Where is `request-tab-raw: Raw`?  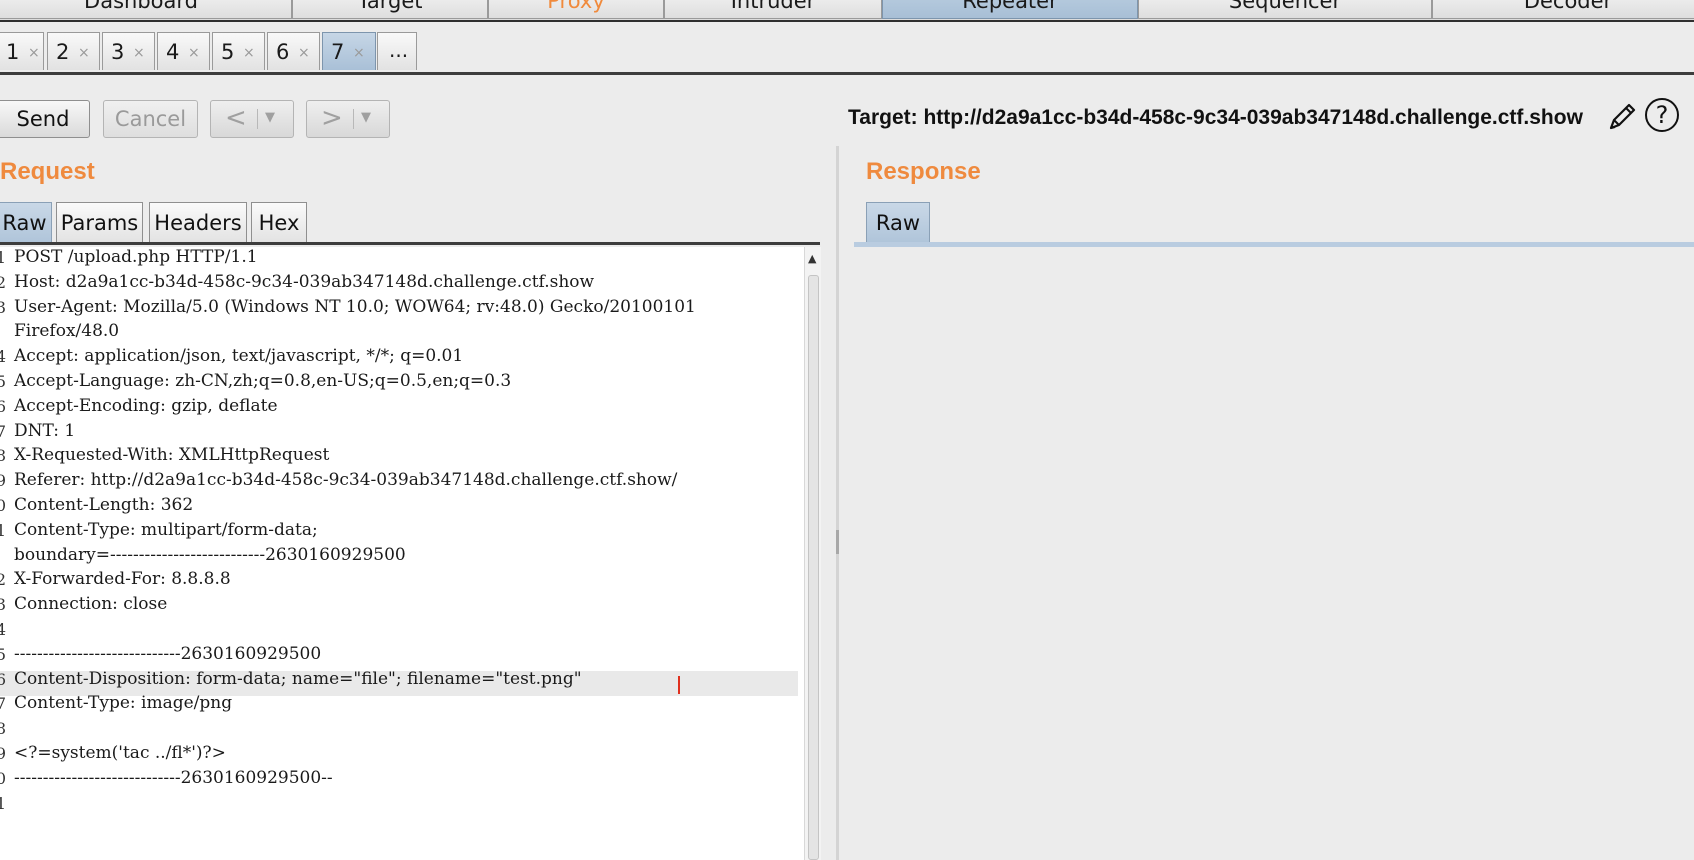 request-tab-raw: Raw is located at coordinates (26, 222).